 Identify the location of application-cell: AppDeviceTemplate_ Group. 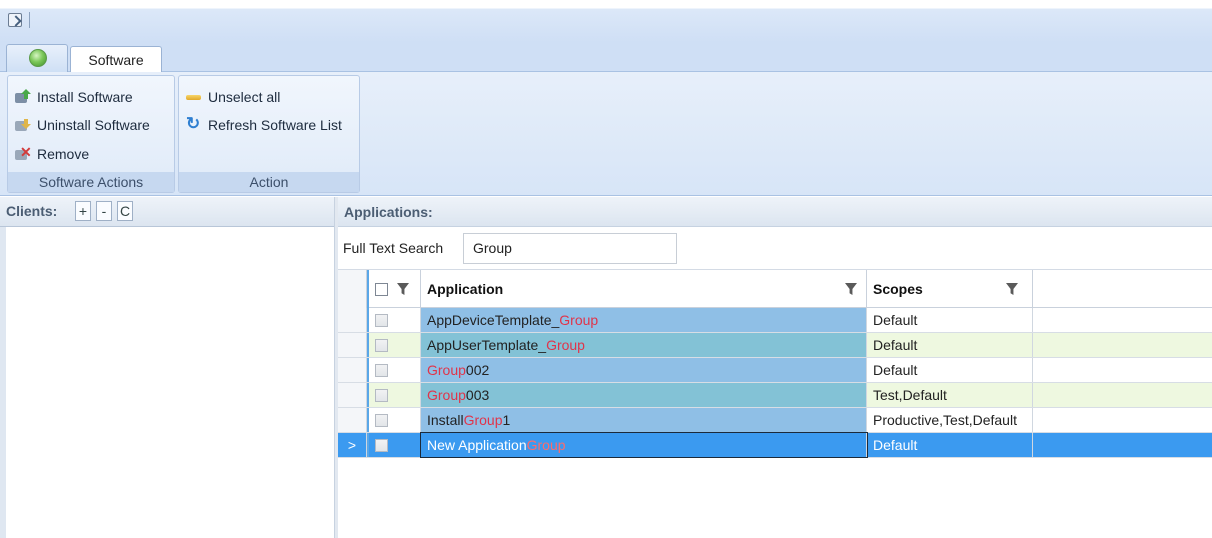
(644, 320).